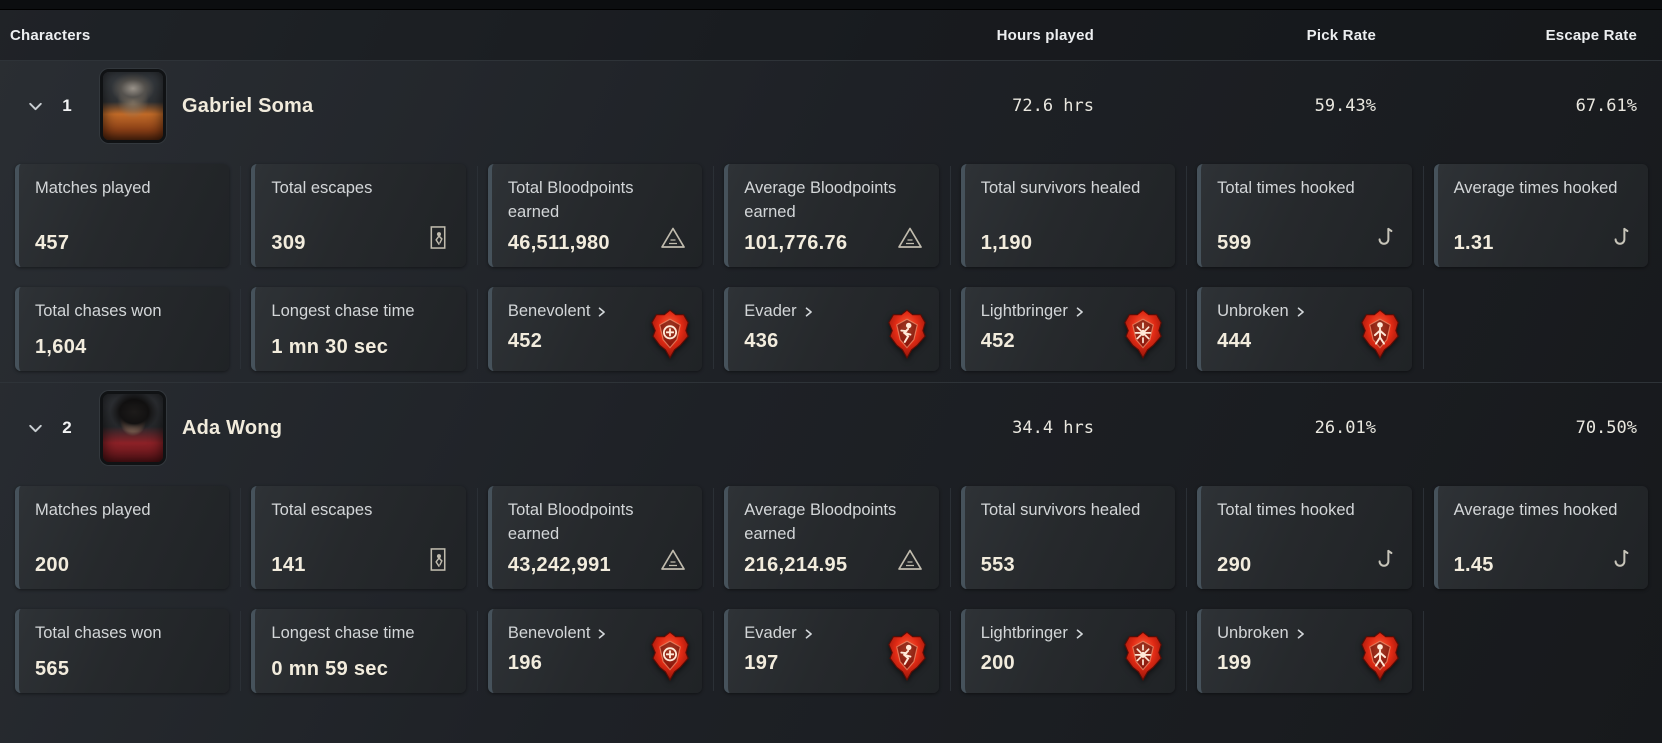  I want to click on stat-card-value-row: 200, so click(125, 565).